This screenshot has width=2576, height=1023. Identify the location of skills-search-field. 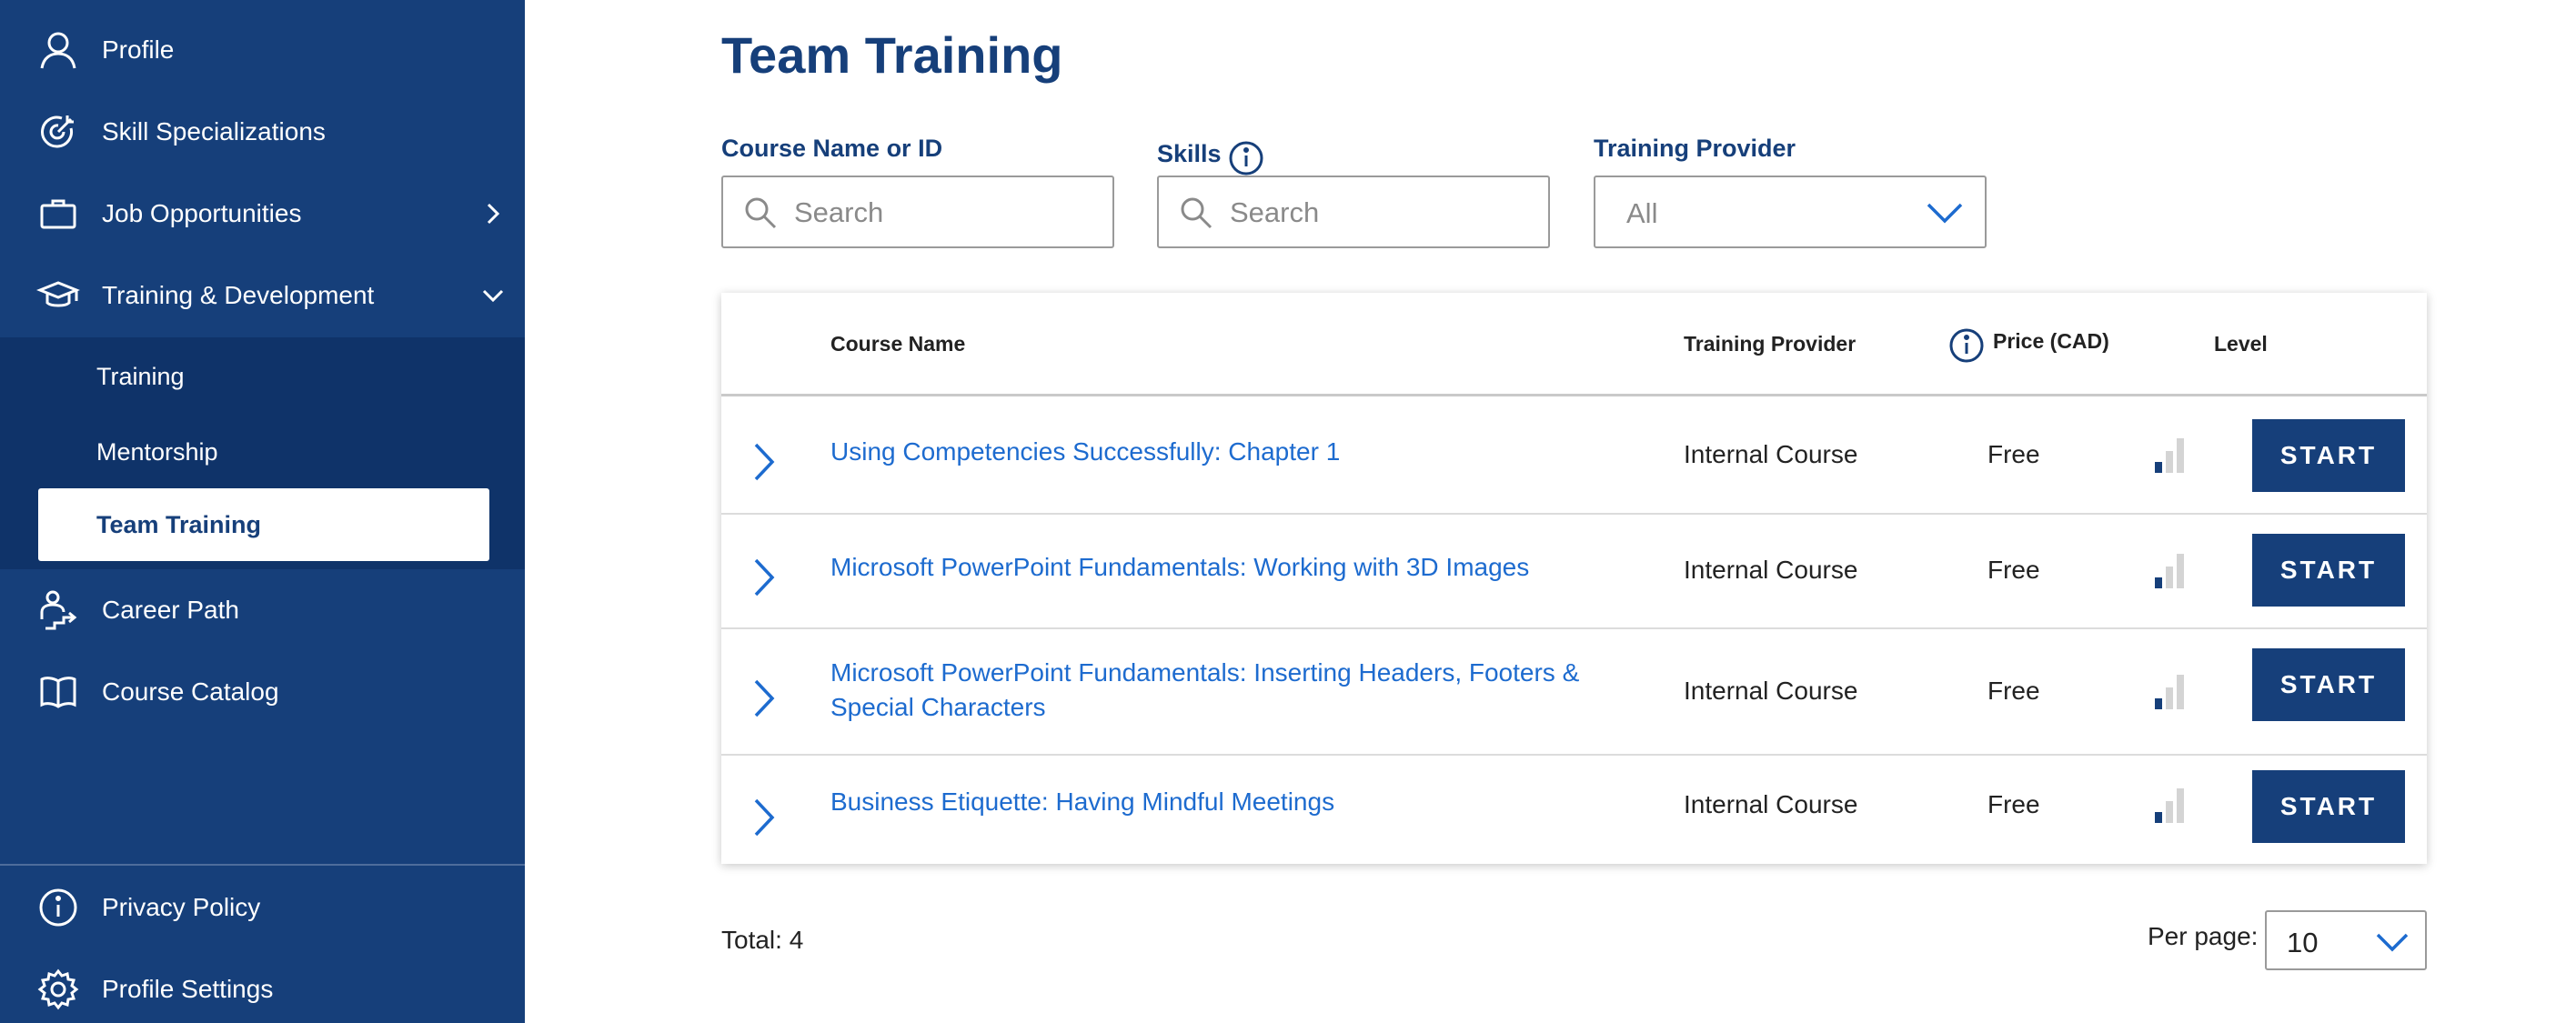
(1353, 212).